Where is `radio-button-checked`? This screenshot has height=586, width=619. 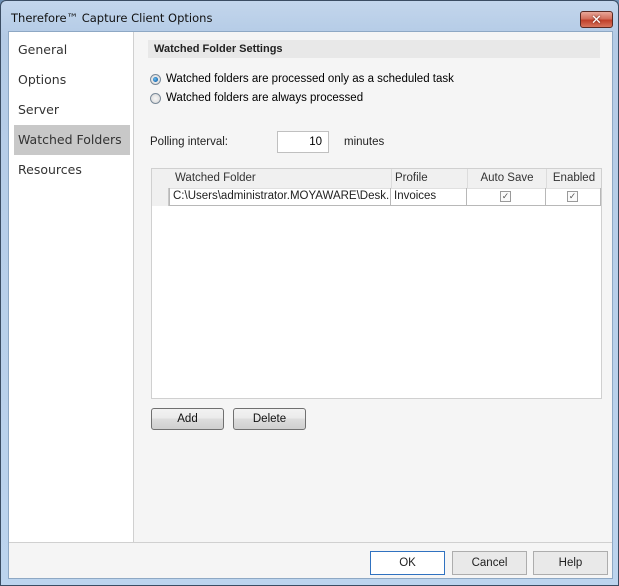
radio-button-checked is located at coordinates (155, 79).